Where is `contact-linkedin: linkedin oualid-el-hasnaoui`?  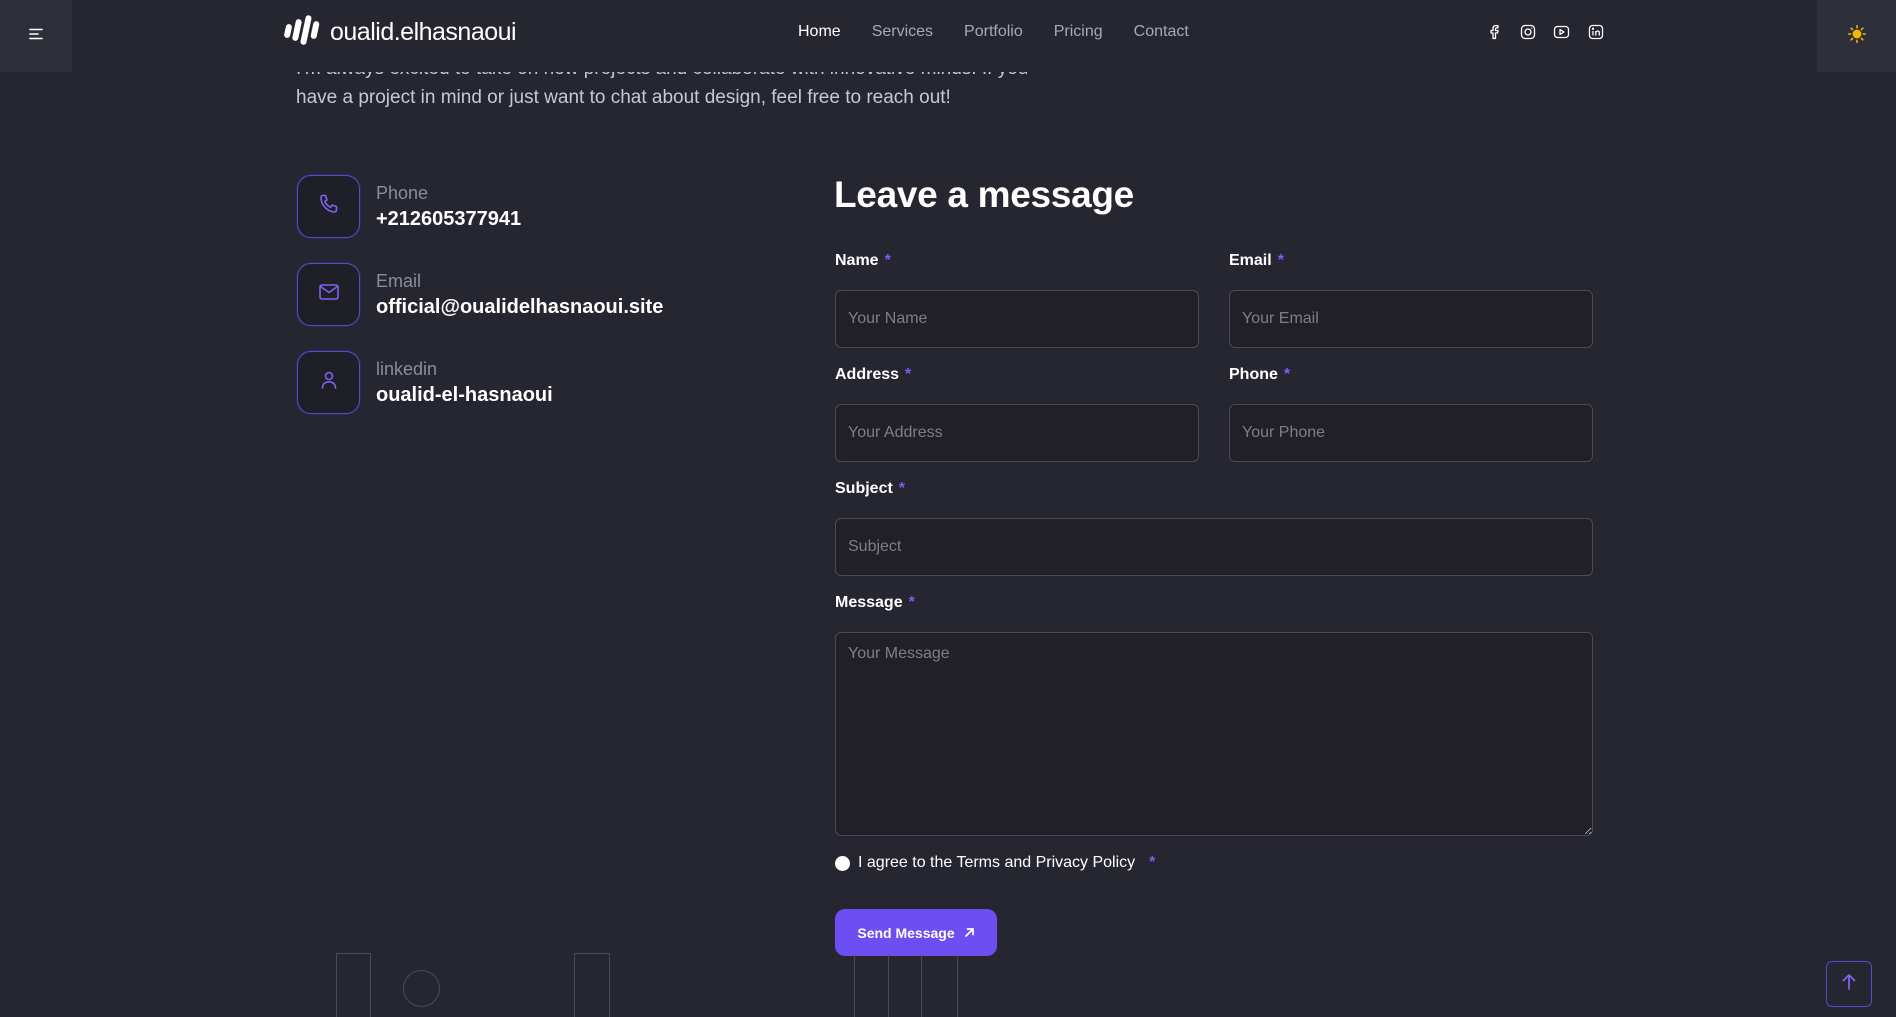 contact-linkedin: linkedin oualid-el-hasnaoui is located at coordinates (425, 382).